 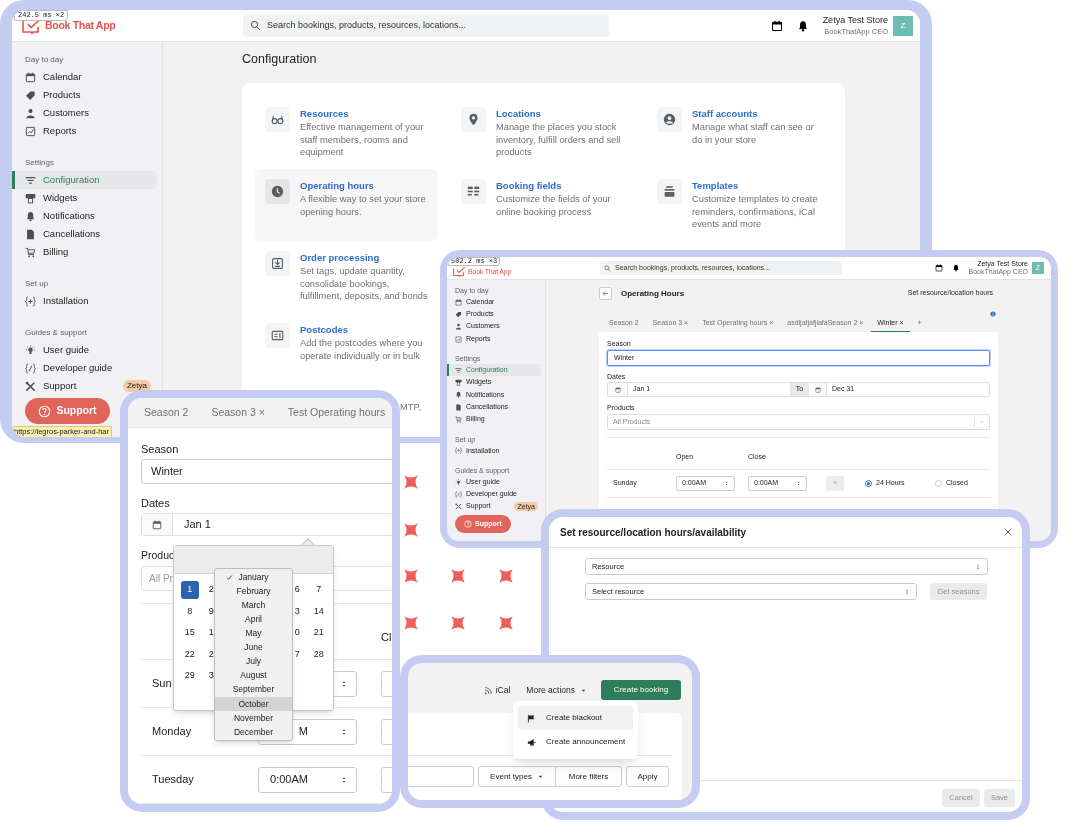 I want to click on calendar-day: 6, so click(x=297, y=590).